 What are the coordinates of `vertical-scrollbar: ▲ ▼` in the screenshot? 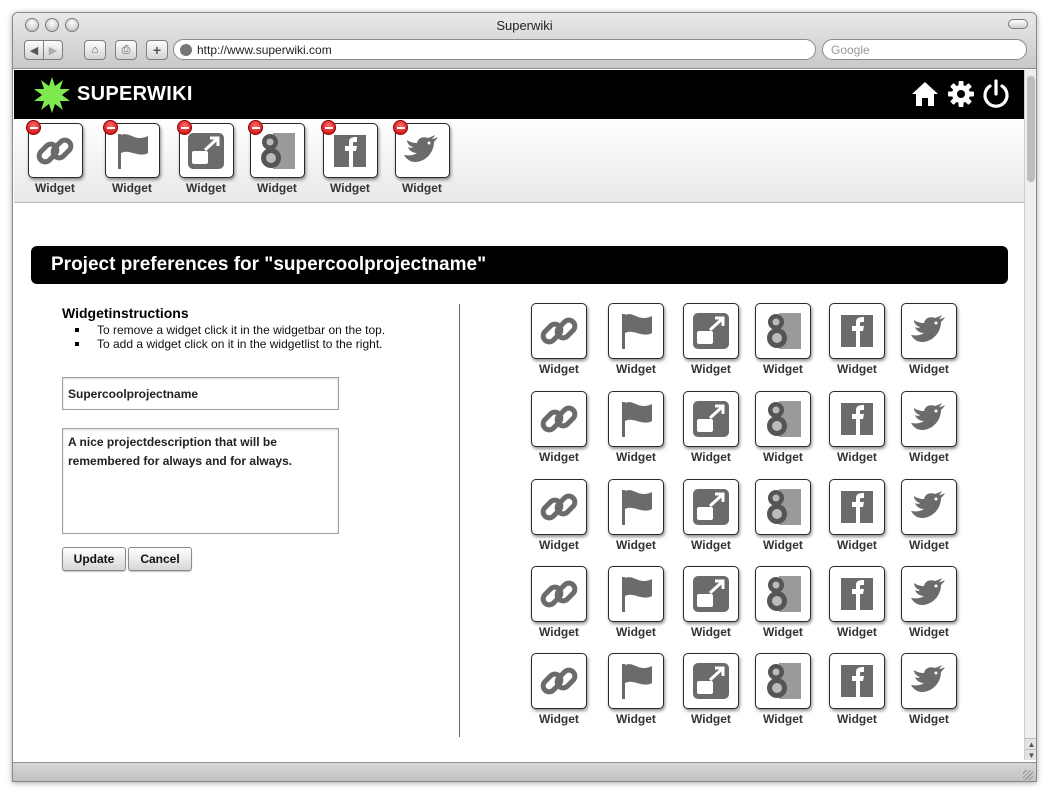 It's located at (1030, 415).